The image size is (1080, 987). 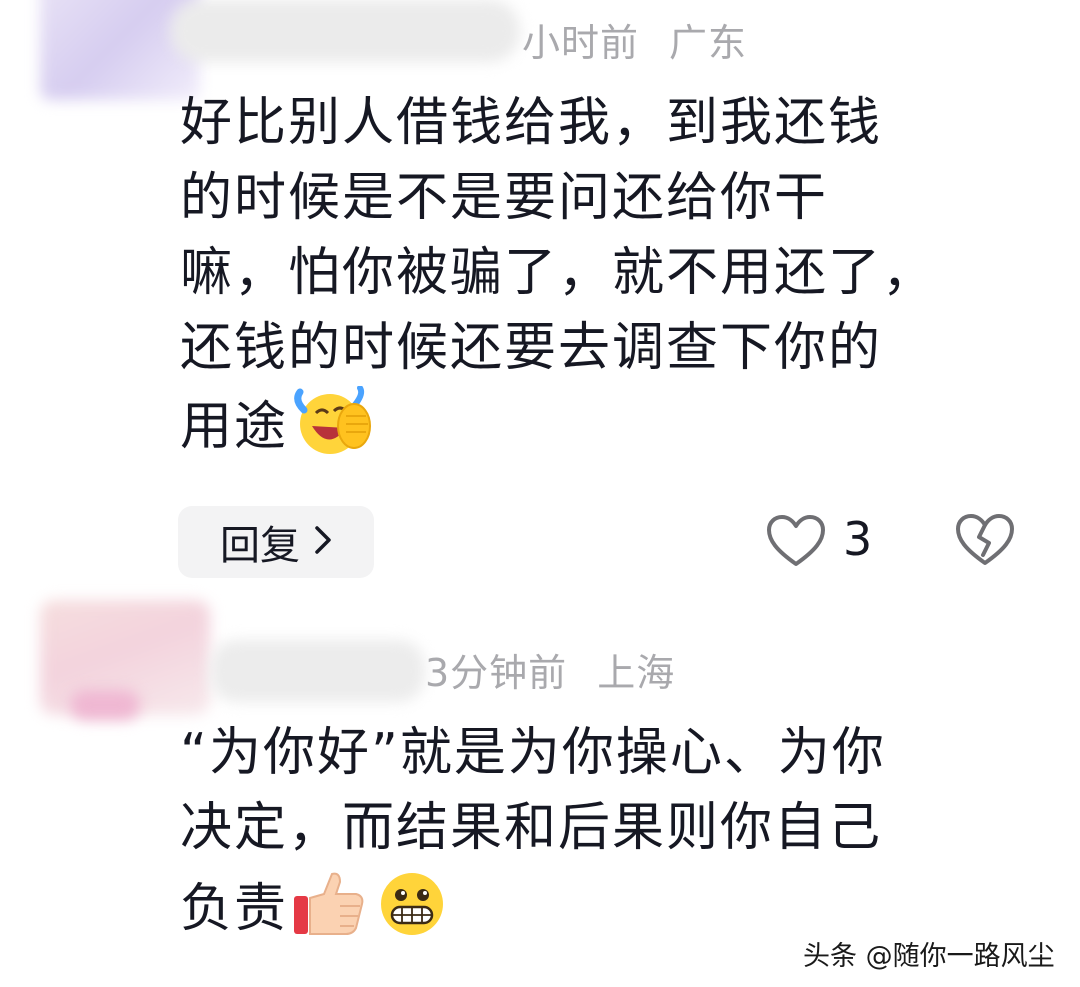 I want to click on comment-line: “为你好”就是为你操心、为你, so click(x=533, y=753).